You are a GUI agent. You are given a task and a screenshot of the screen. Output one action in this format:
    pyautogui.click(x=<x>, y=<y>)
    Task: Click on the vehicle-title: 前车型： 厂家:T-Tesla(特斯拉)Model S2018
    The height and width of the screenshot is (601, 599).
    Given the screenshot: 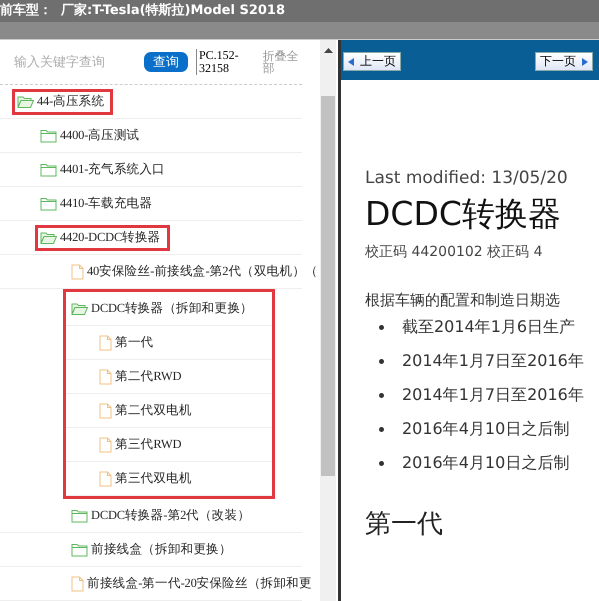 What is the action you would take?
    pyautogui.click(x=143, y=10)
    